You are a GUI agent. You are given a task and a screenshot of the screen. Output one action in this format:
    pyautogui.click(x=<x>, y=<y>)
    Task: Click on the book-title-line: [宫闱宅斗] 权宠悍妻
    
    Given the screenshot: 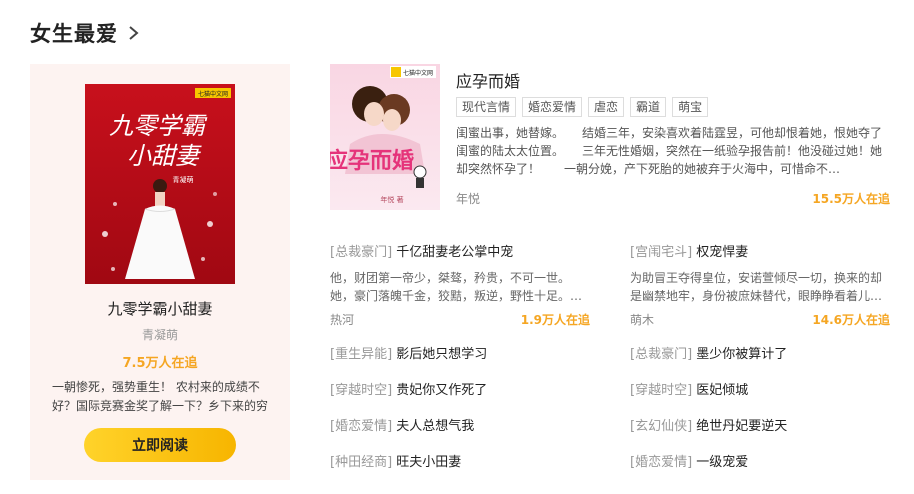 What is the action you would take?
    pyautogui.click(x=760, y=253)
    